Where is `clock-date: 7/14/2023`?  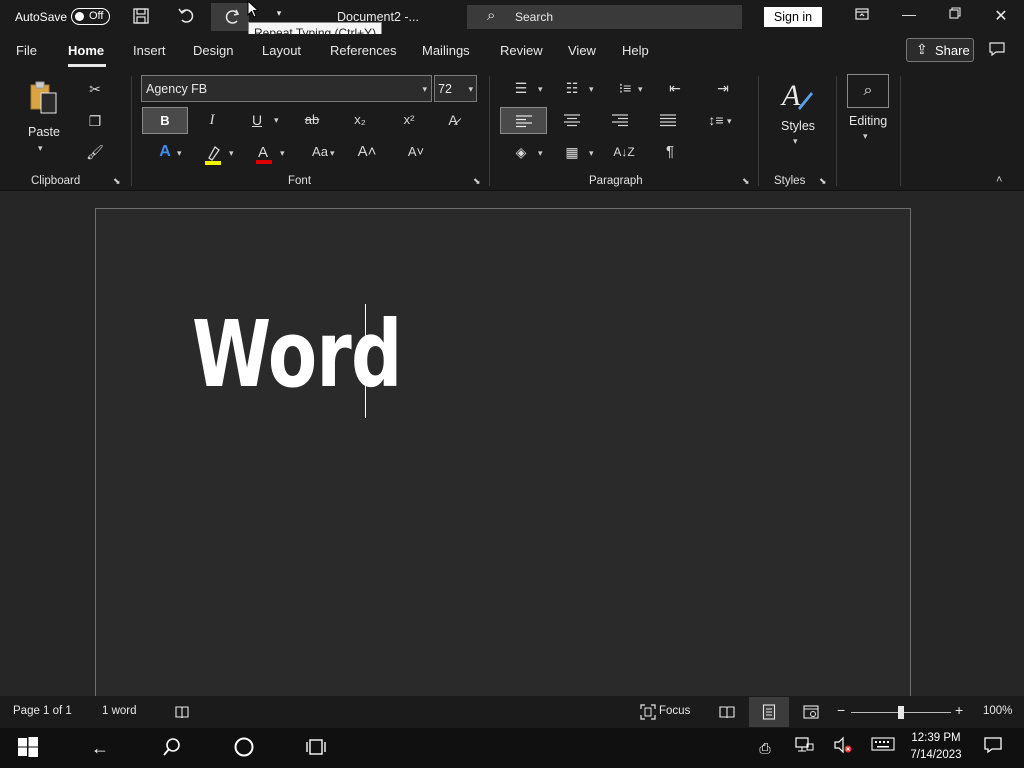
clock-date: 7/14/2023 is located at coordinates (936, 755).